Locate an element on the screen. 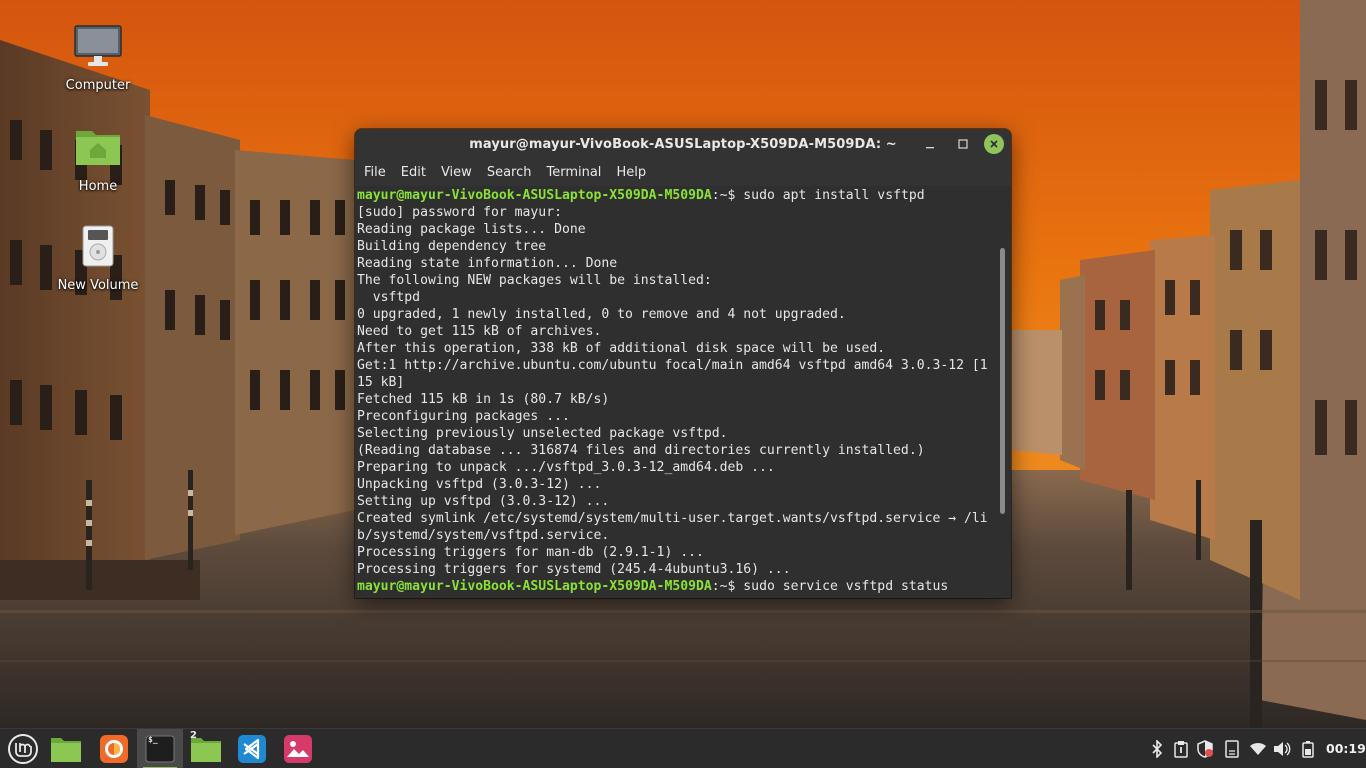  home-folder-icon is located at coordinates (98, 151).